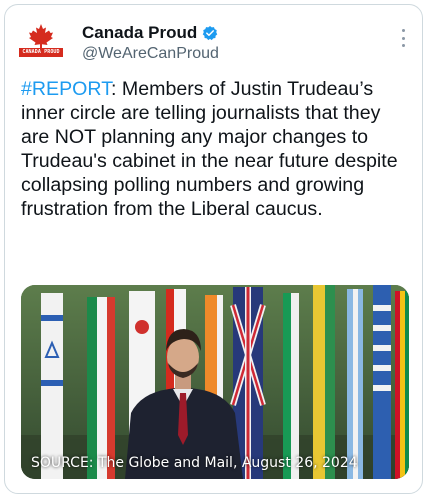  Describe the element at coordinates (41, 52) in the screenshot. I see `avatar-banner-text: CANADA PROUD` at that location.